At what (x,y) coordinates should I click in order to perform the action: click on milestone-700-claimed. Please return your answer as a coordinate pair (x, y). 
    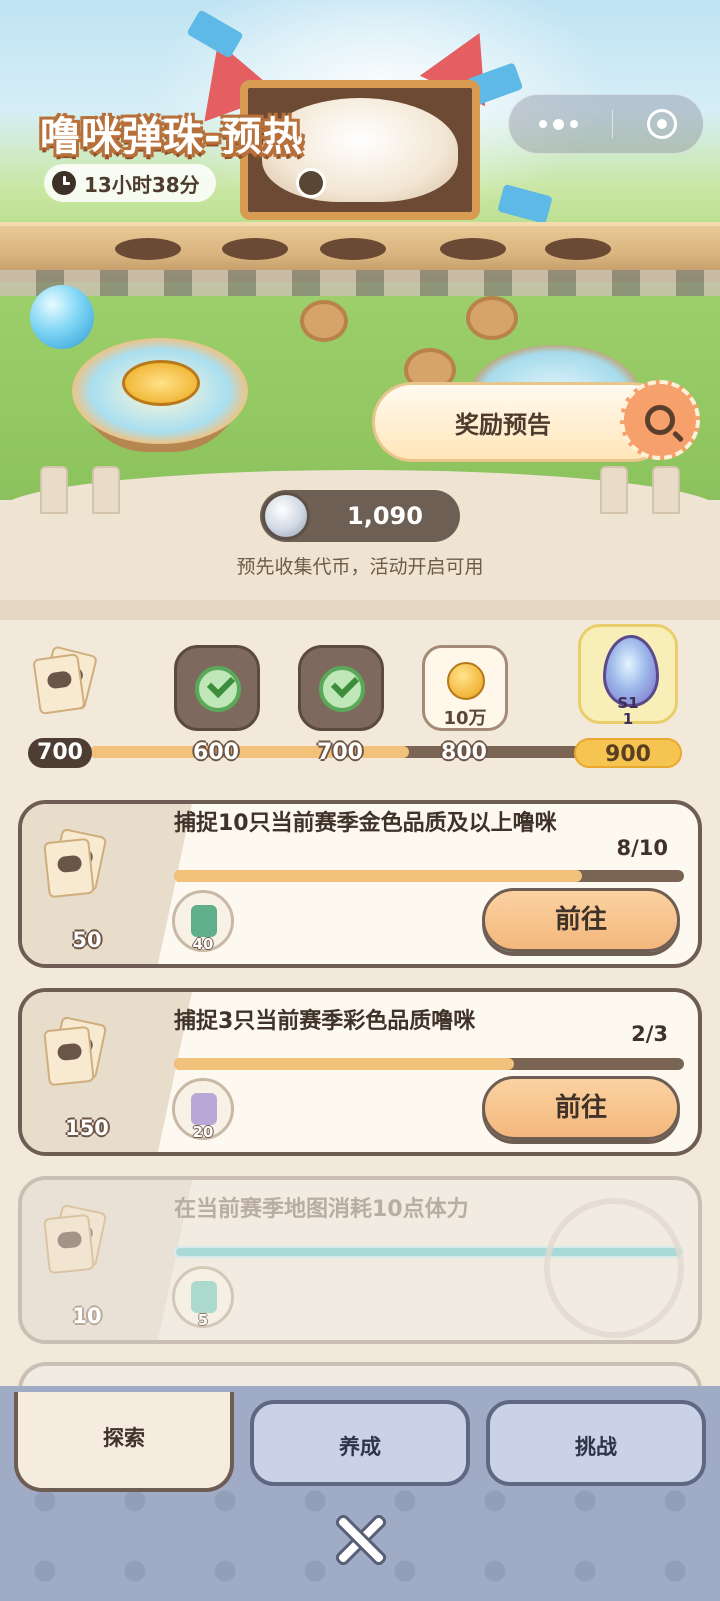
    Looking at the image, I should click on (341, 688).